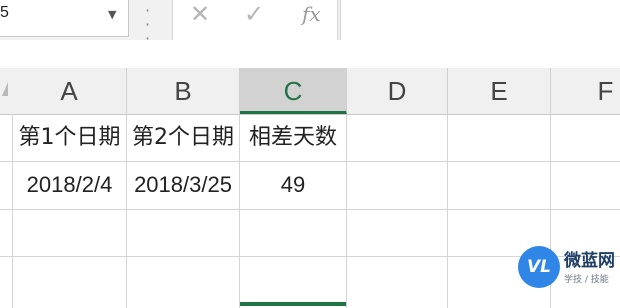 This screenshot has height=308, width=620. What do you see at coordinates (499, 91) in the screenshot?
I see `column-header-e: E` at bounding box center [499, 91].